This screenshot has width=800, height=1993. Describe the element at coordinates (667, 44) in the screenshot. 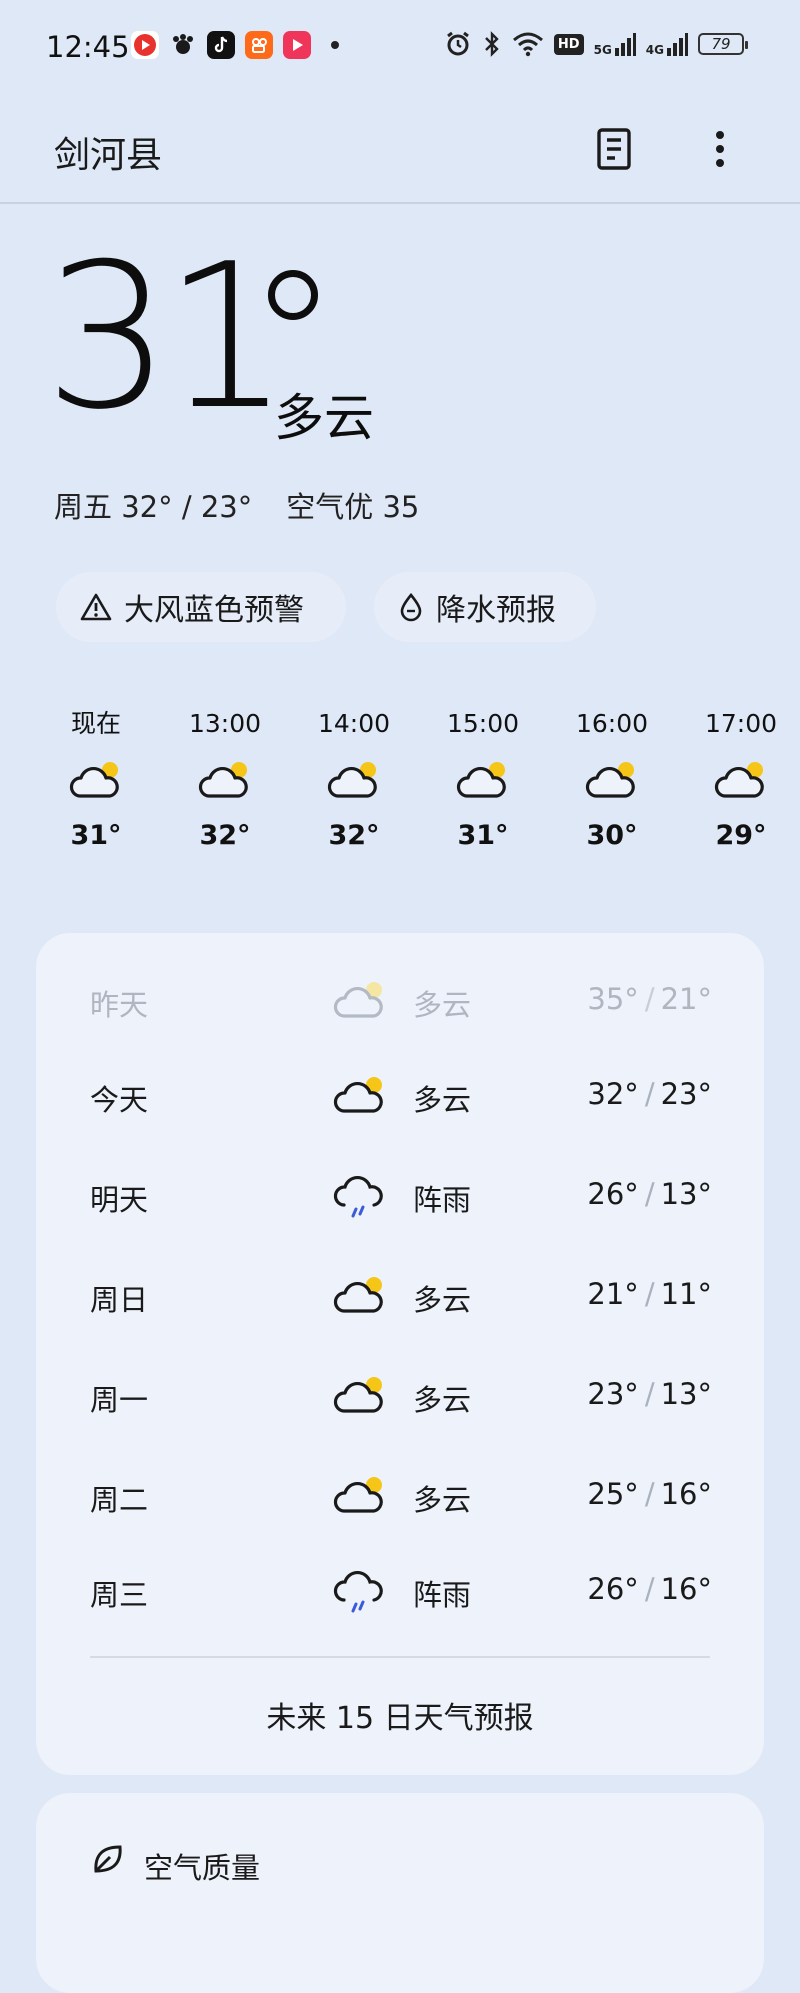

I see `signal-4g-icon: 4G` at that location.